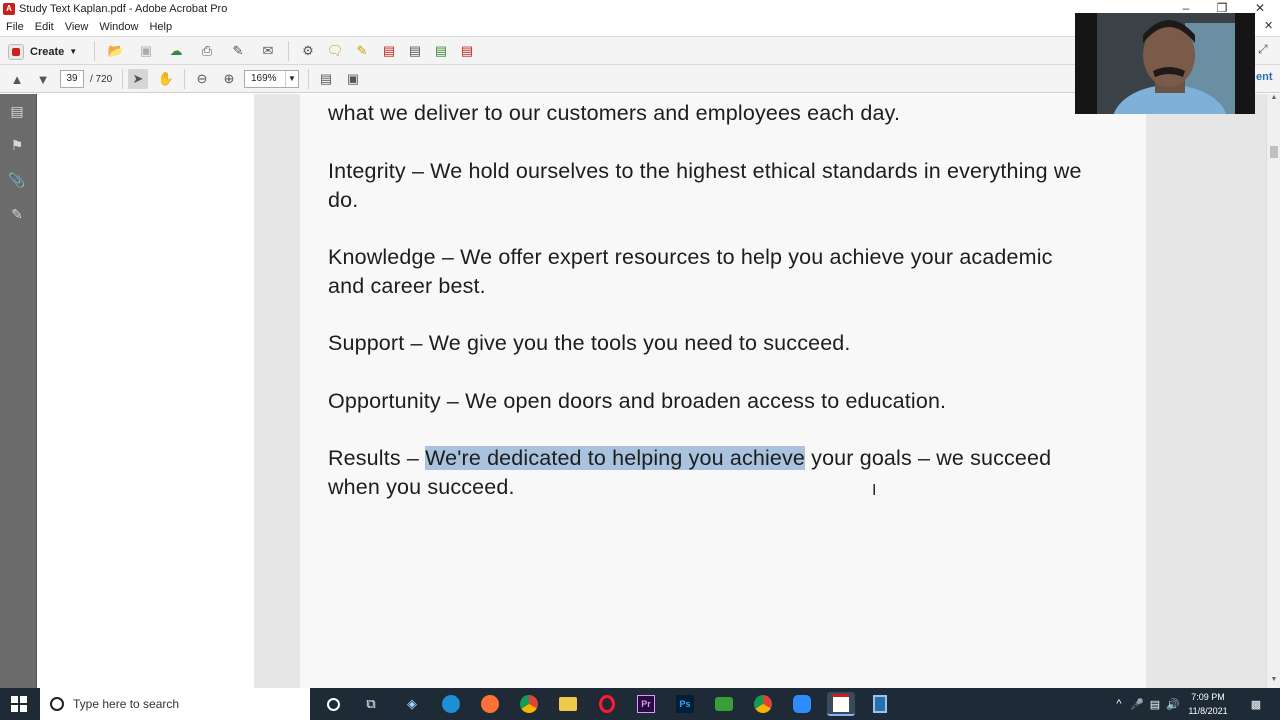 The image size is (1280, 720). I want to click on clock-time: 7:09 PM, so click(1208, 697).